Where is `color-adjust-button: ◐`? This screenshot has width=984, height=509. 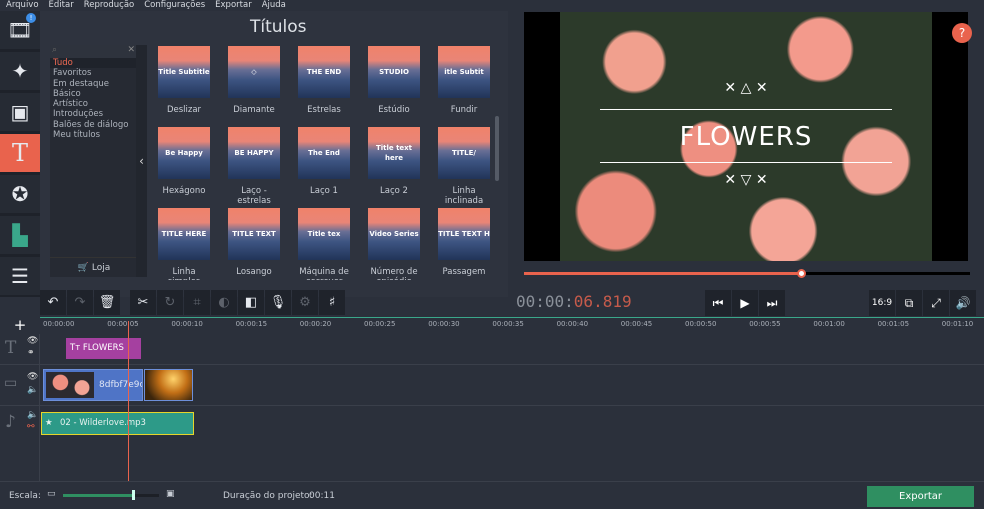 color-adjust-button: ◐ is located at coordinates (224, 302).